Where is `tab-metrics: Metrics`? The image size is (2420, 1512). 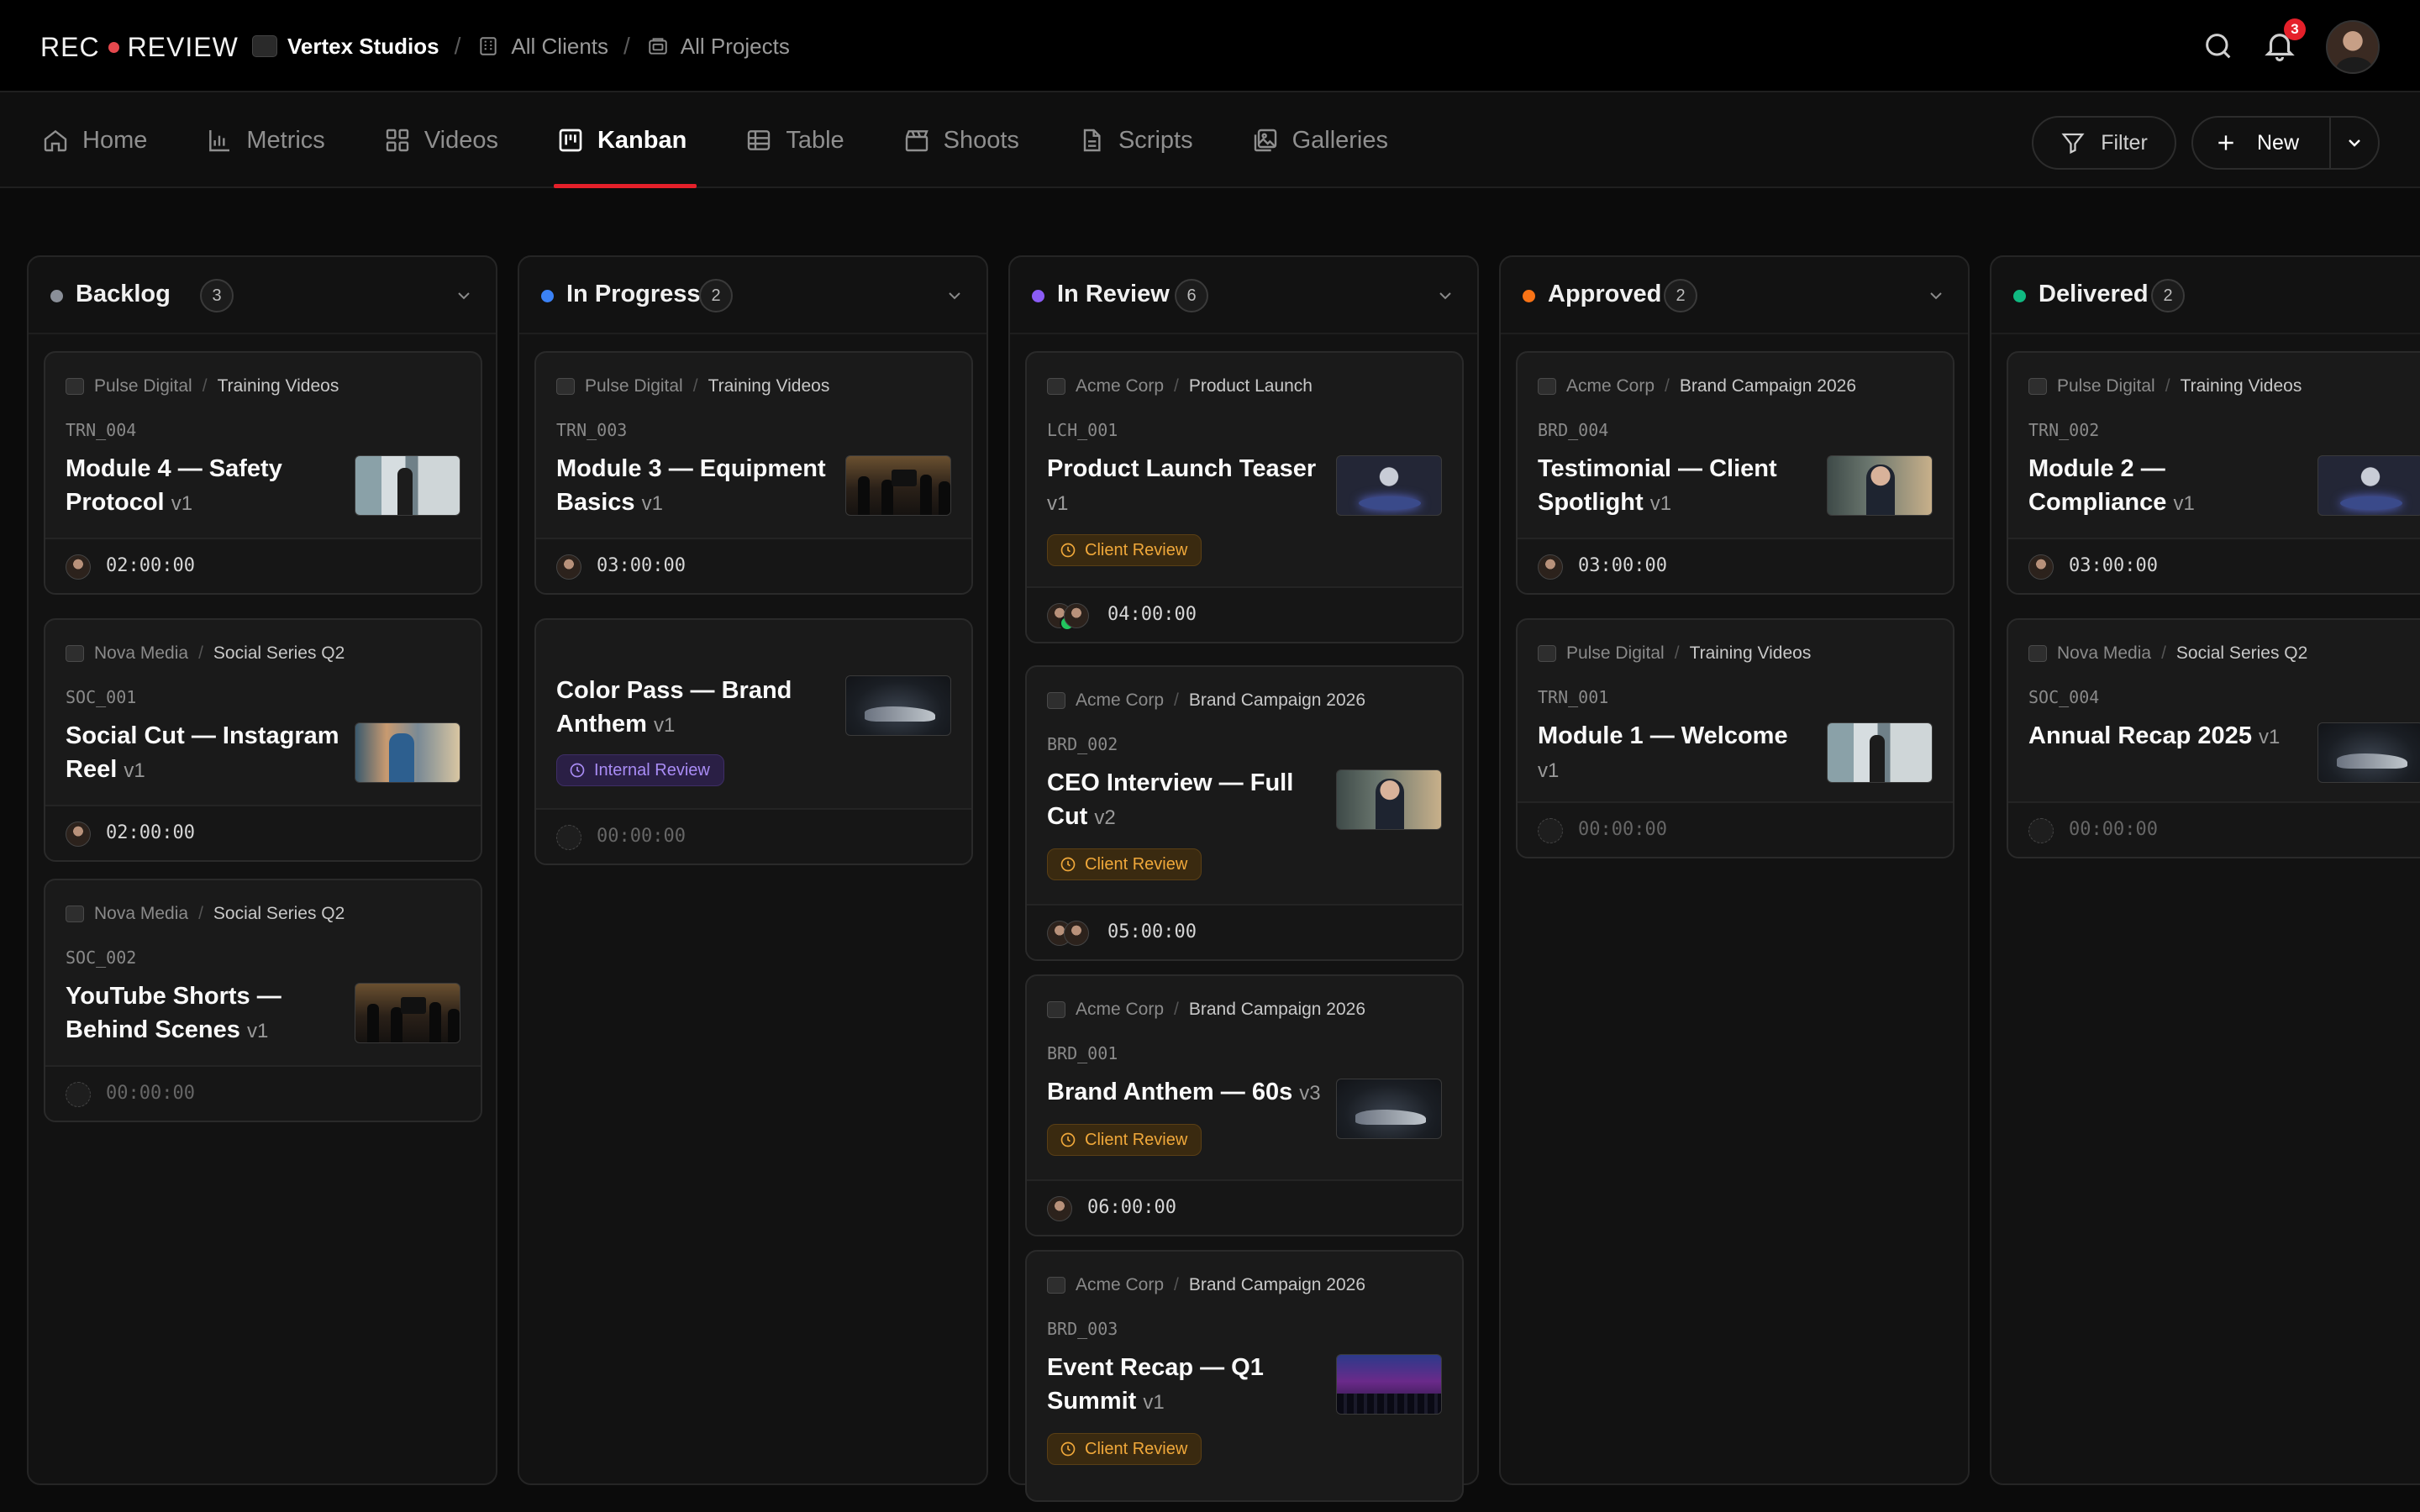
tab-metrics: Metrics is located at coordinates (268, 140).